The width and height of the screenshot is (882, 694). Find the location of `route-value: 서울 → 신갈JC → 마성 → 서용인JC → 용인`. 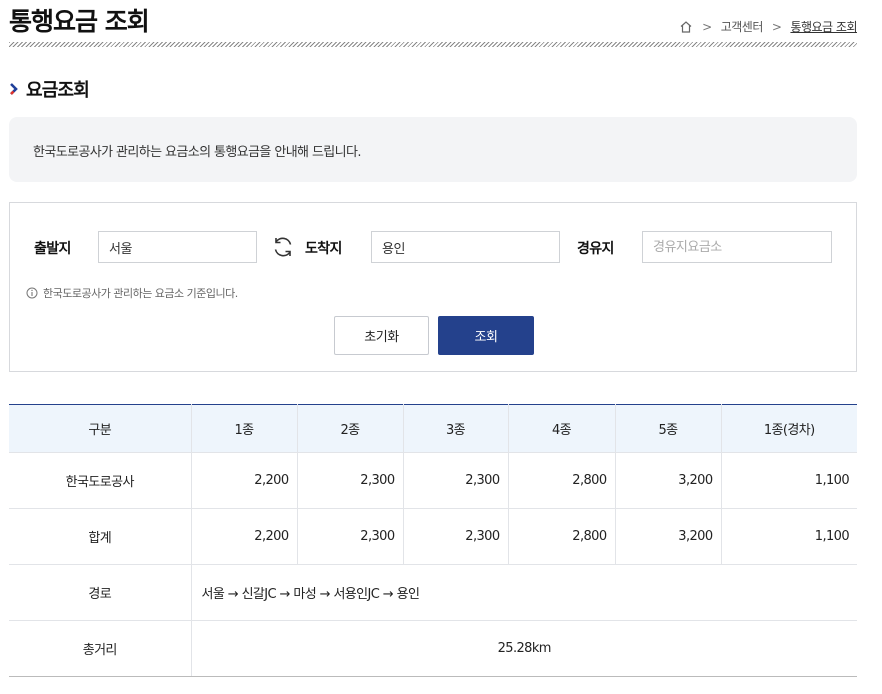

route-value: 서울 → 신갈JC → 마성 → 서용인JC → 용인 is located at coordinates (523, 592).